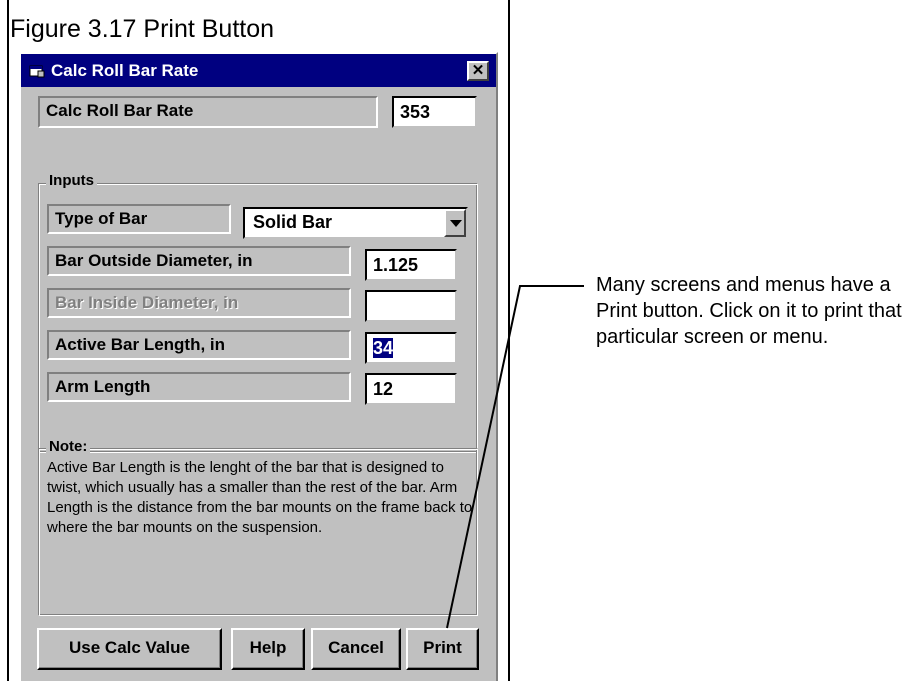 Image resolution: width=922 pixels, height=681 pixels. What do you see at coordinates (383, 348) in the screenshot?
I see `active-length-value: 34` at bounding box center [383, 348].